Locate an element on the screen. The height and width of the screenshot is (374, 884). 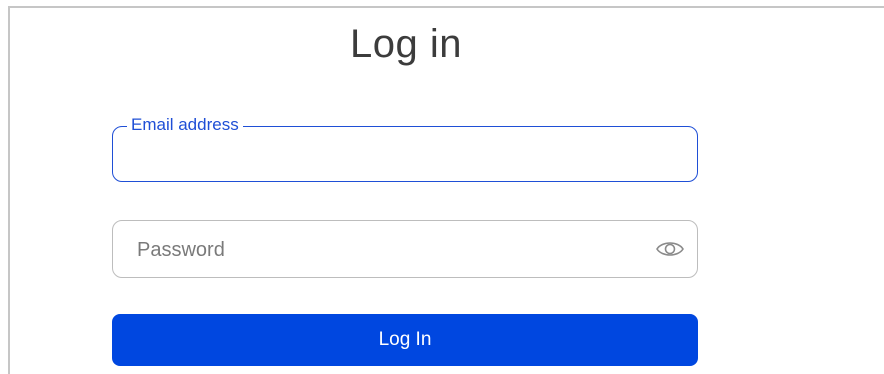
login-button: Log In is located at coordinates (405, 340).